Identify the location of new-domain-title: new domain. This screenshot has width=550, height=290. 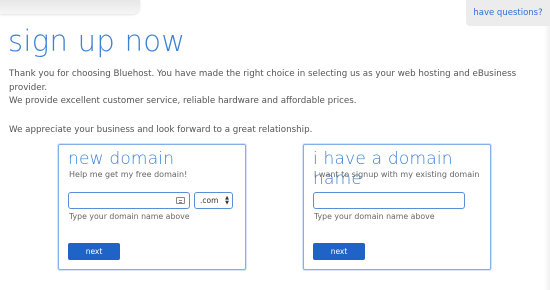
(121, 159).